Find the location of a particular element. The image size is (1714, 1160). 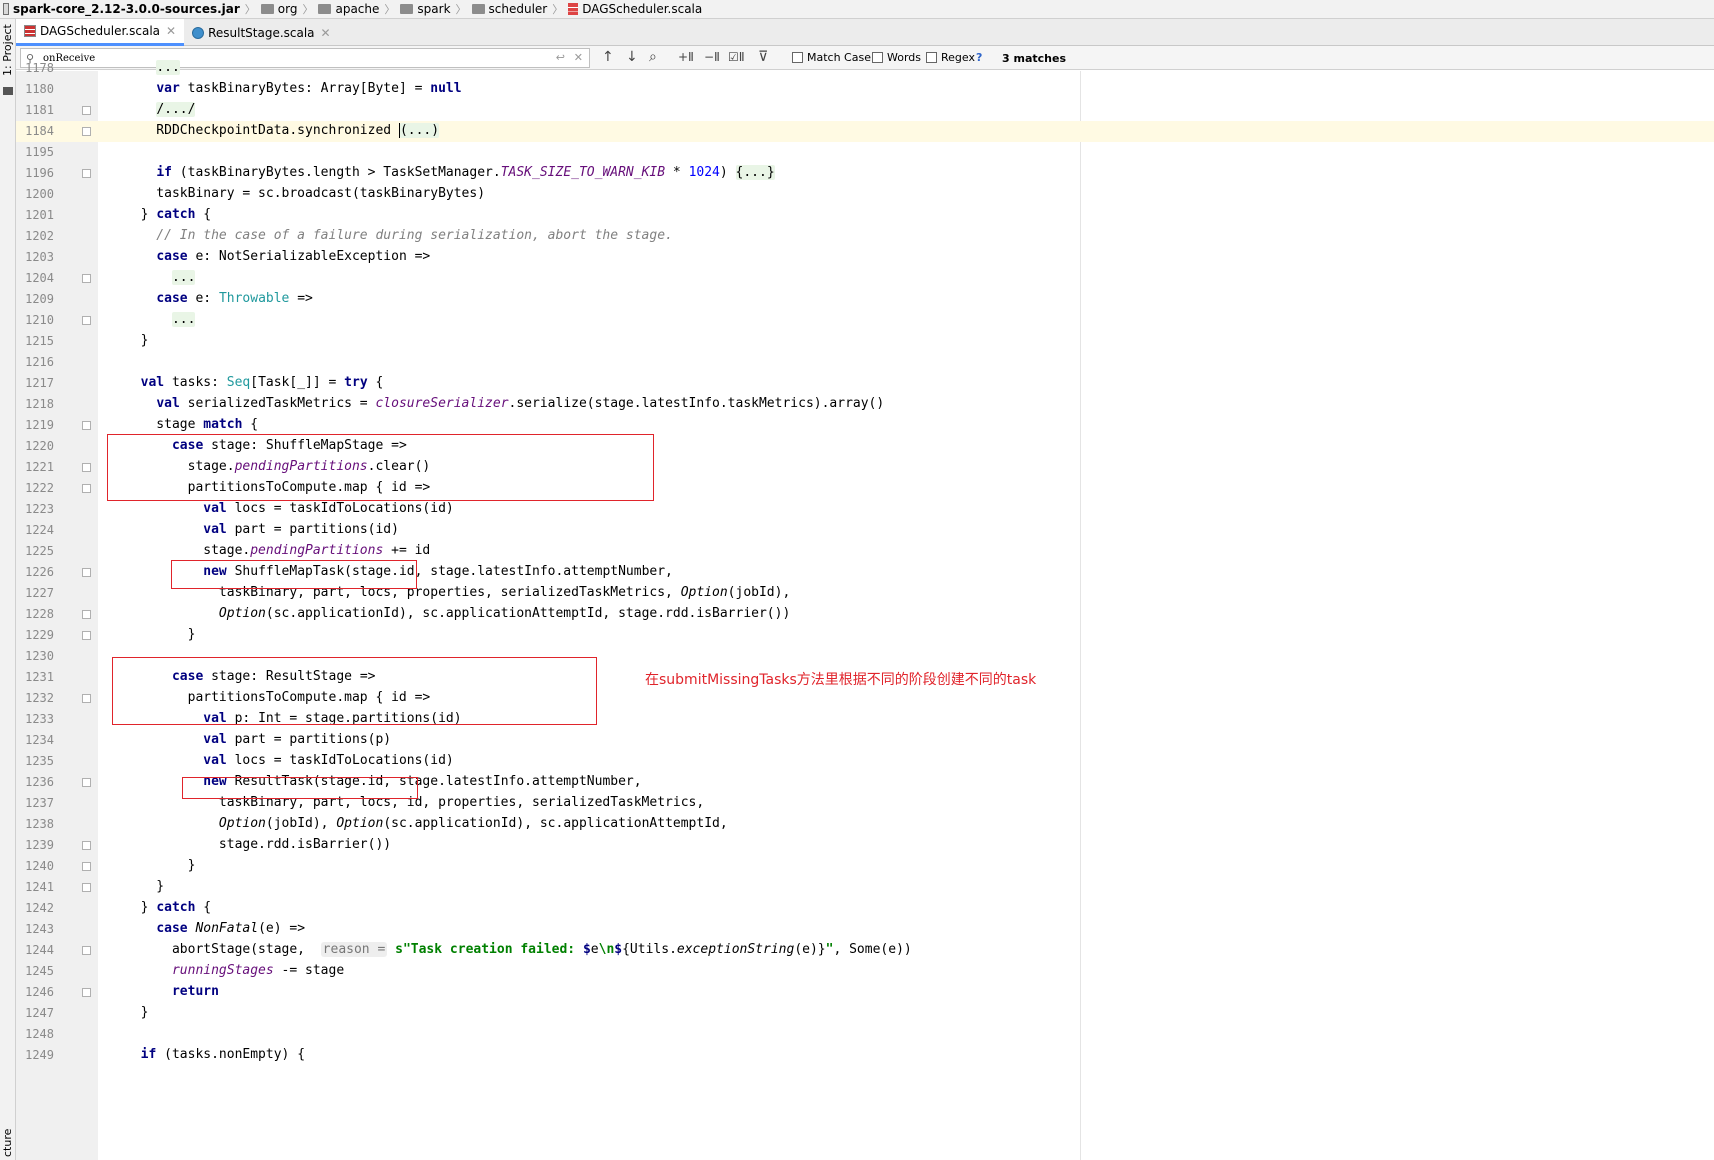

line-number: 1217 is located at coordinates (39, 383).